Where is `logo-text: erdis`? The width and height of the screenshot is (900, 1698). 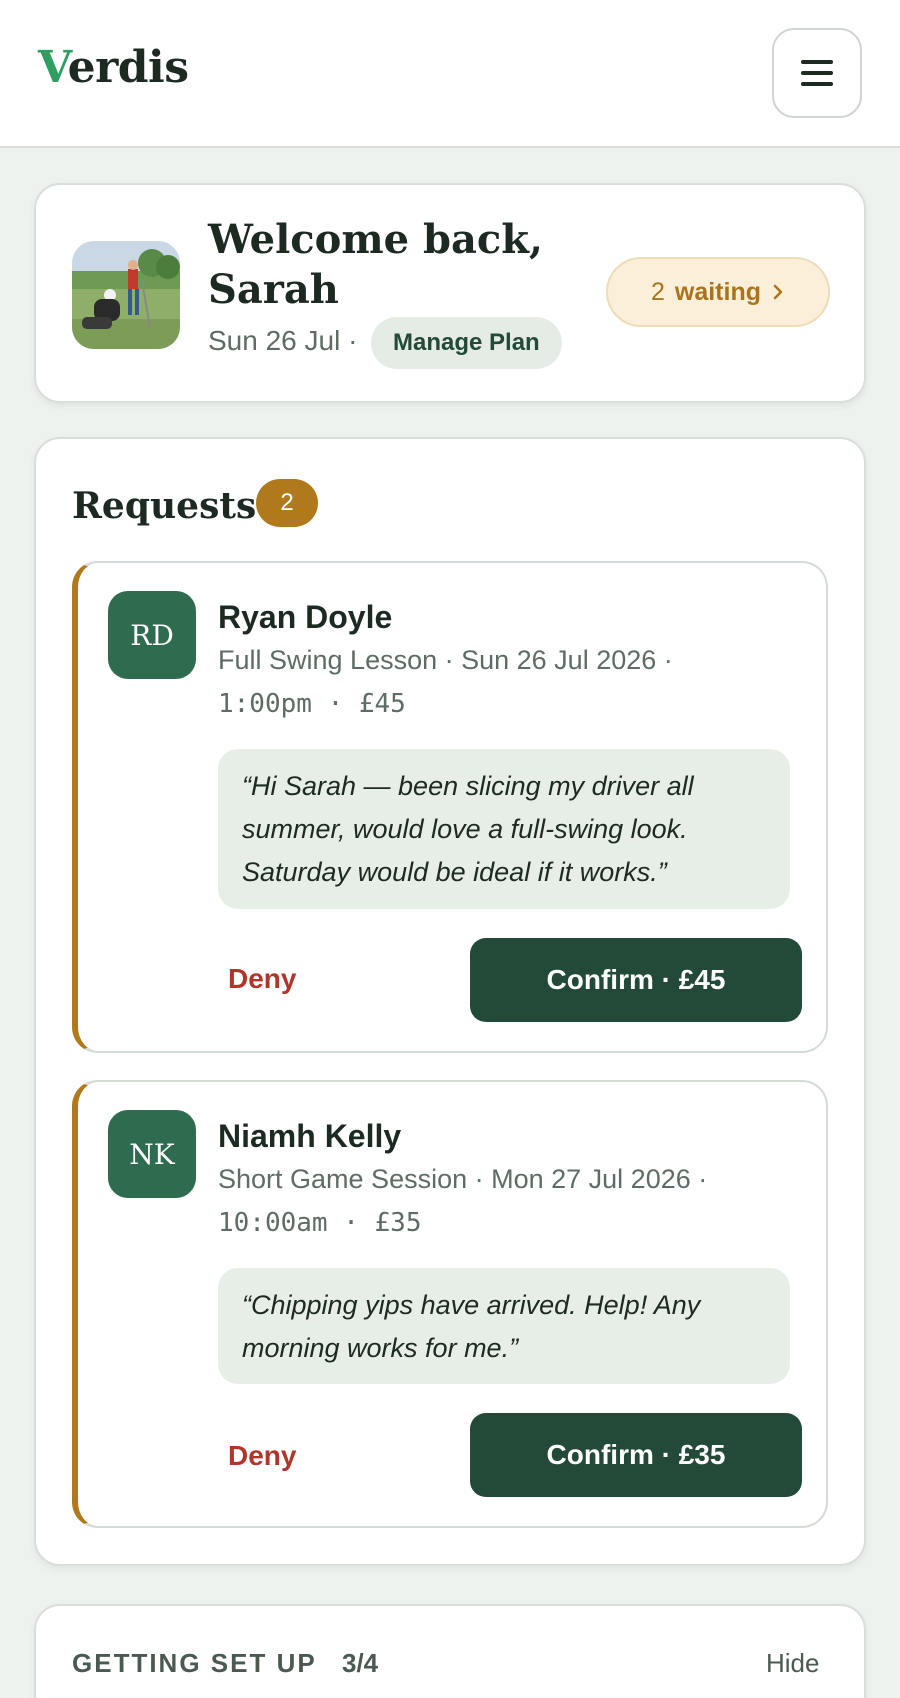 logo-text: erdis is located at coordinates (128, 67).